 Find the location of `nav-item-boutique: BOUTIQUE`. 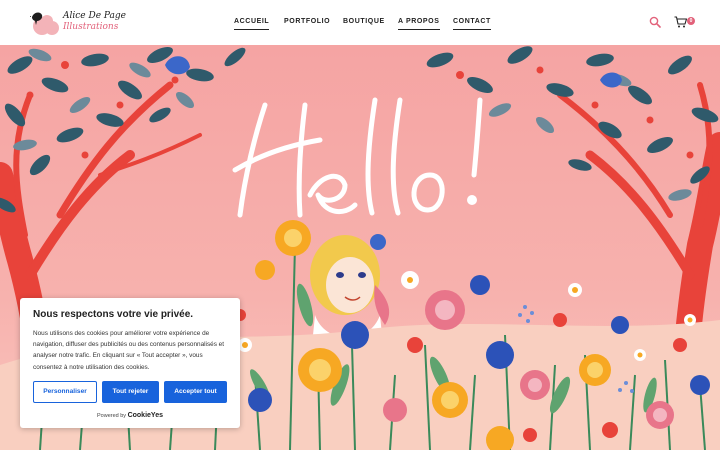

nav-item-boutique: BOUTIQUE is located at coordinates (364, 22).